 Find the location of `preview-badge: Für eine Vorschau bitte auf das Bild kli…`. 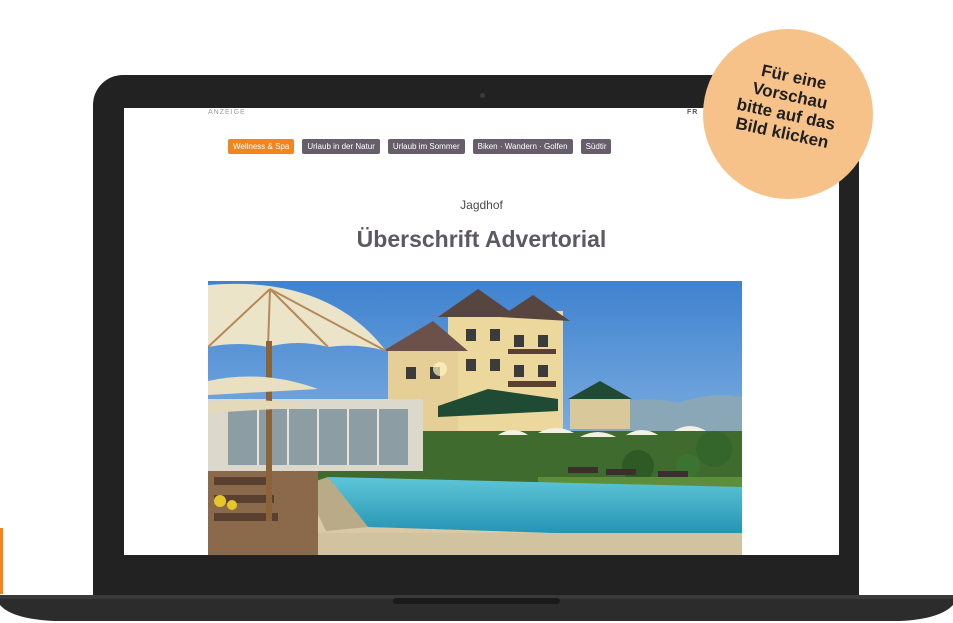

preview-badge: Für eine Vorschau bitte auf das Bild kli… is located at coordinates (788, 114).